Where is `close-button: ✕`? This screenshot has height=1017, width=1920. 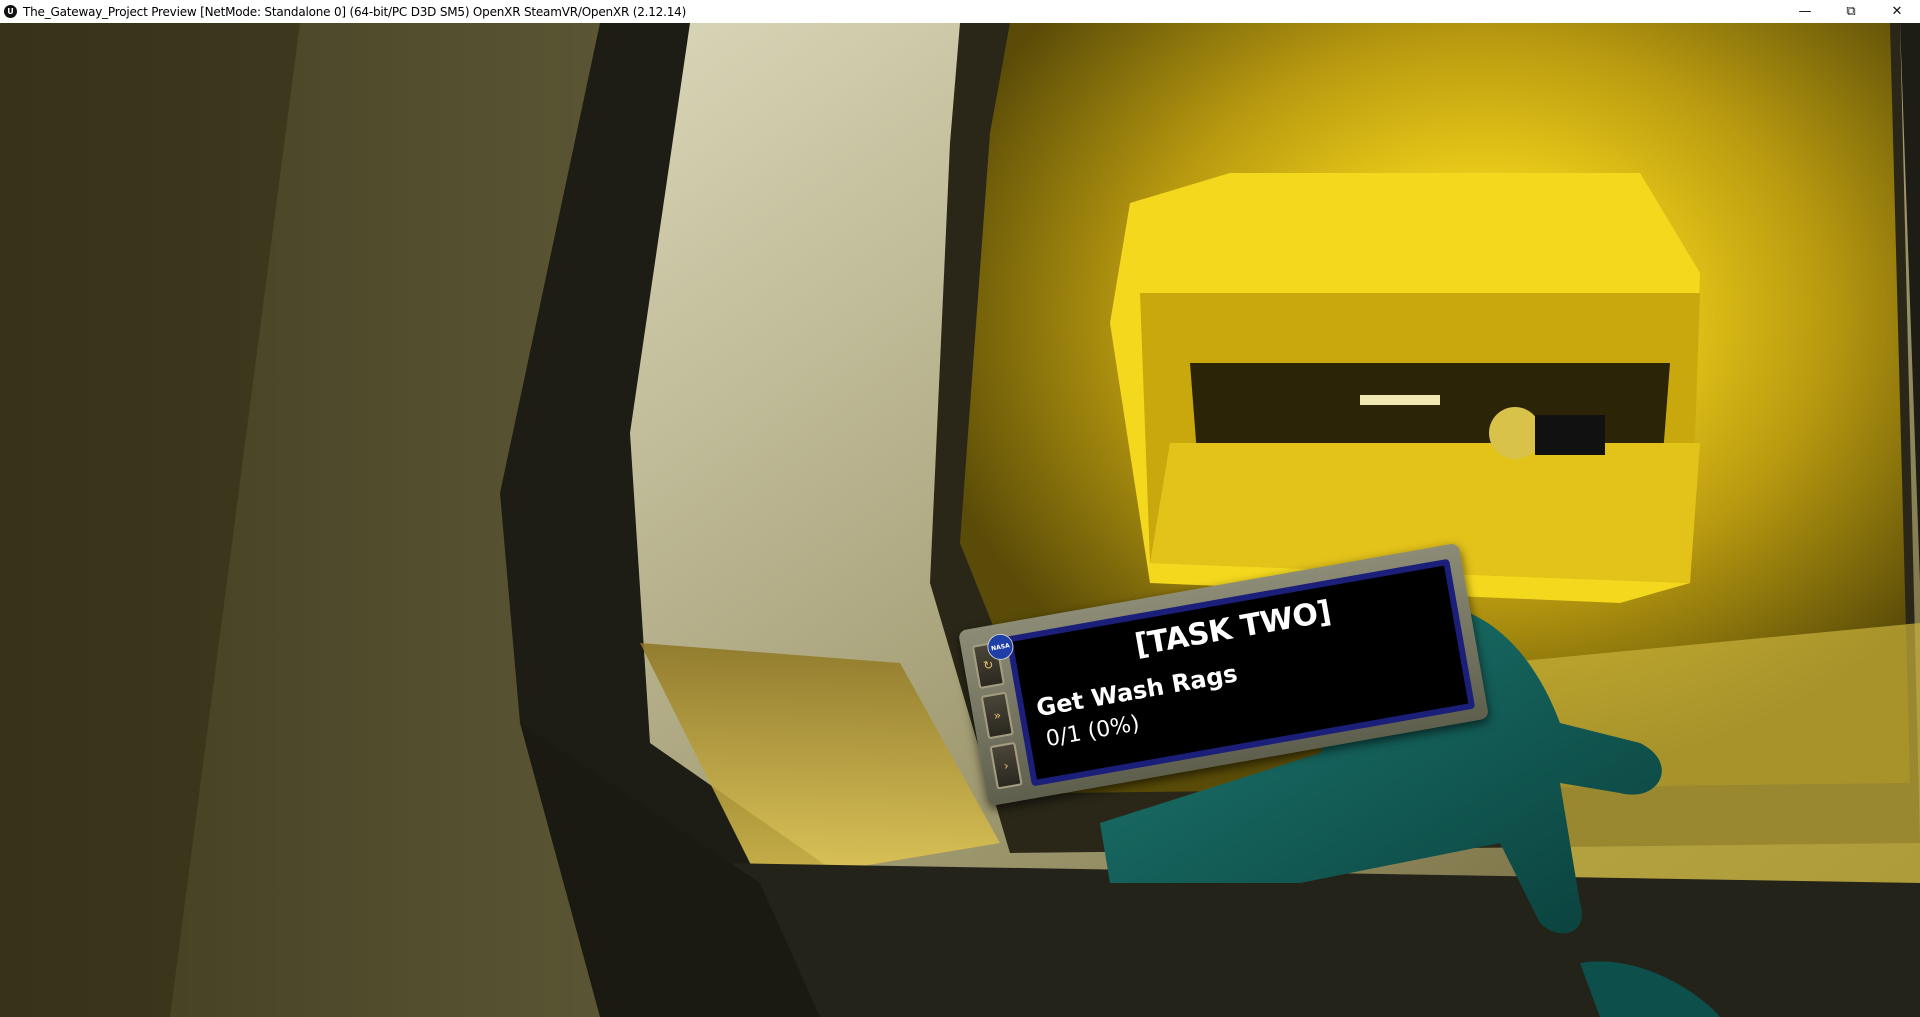
close-button: ✕ is located at coordinates (1897, 11).